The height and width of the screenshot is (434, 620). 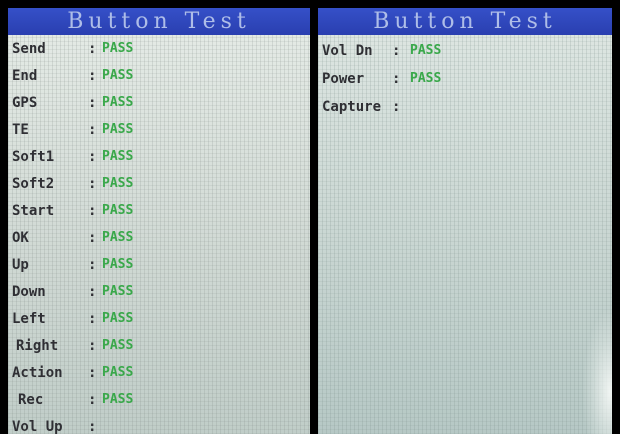 I want to click on button-label: Action, so click(x=37, y=373).